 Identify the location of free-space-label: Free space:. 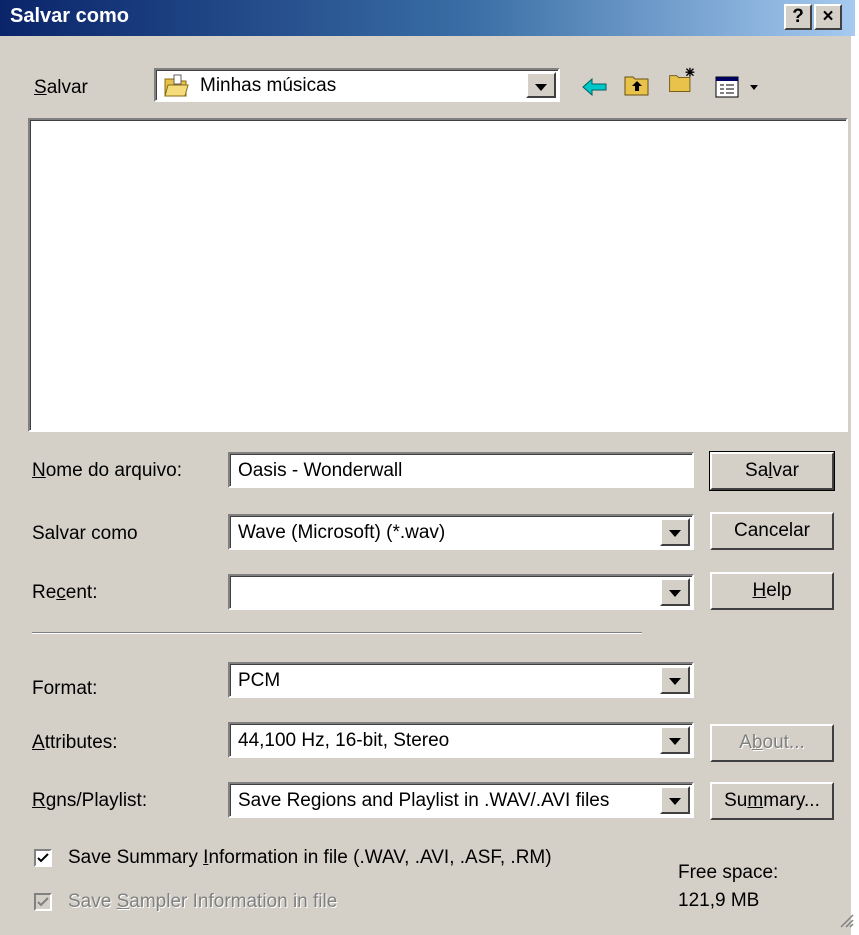
(728, 872).